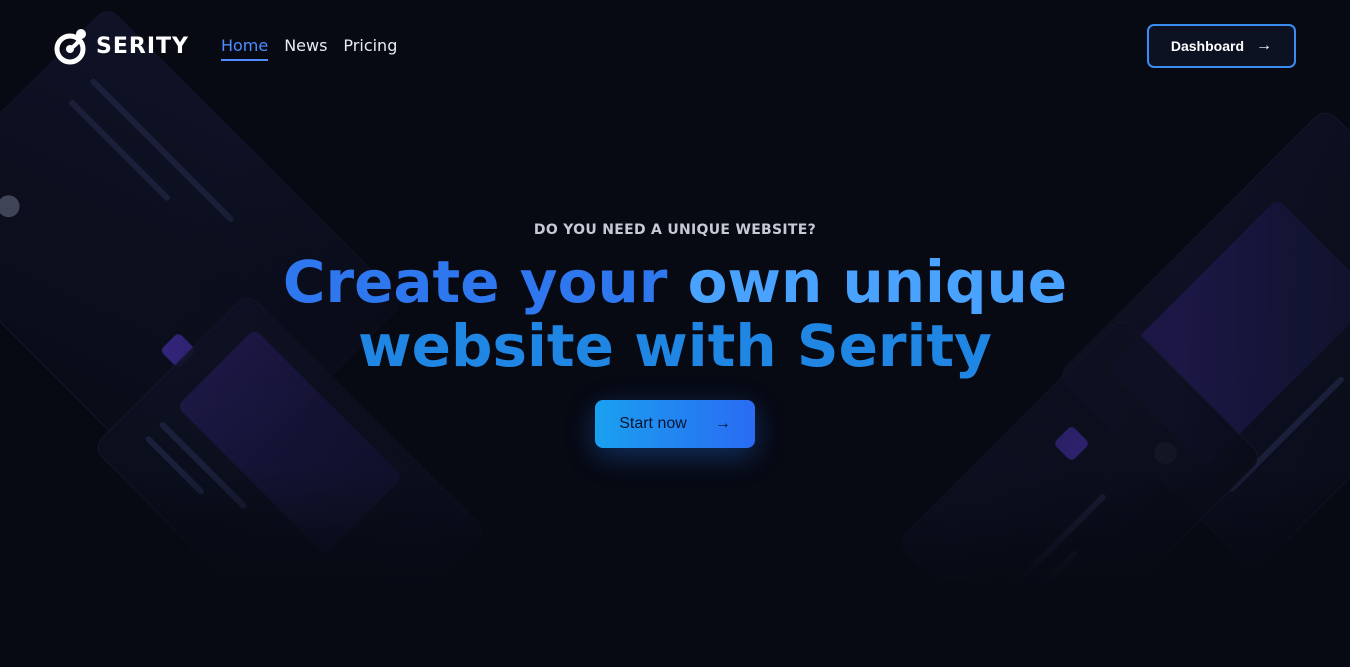 The width and height of the screenshot is (1350, 667). What do you see at coordinates (244, 46) in the screenshot?
I see `nav-item-home: Home` at bounding box center [244, 46].